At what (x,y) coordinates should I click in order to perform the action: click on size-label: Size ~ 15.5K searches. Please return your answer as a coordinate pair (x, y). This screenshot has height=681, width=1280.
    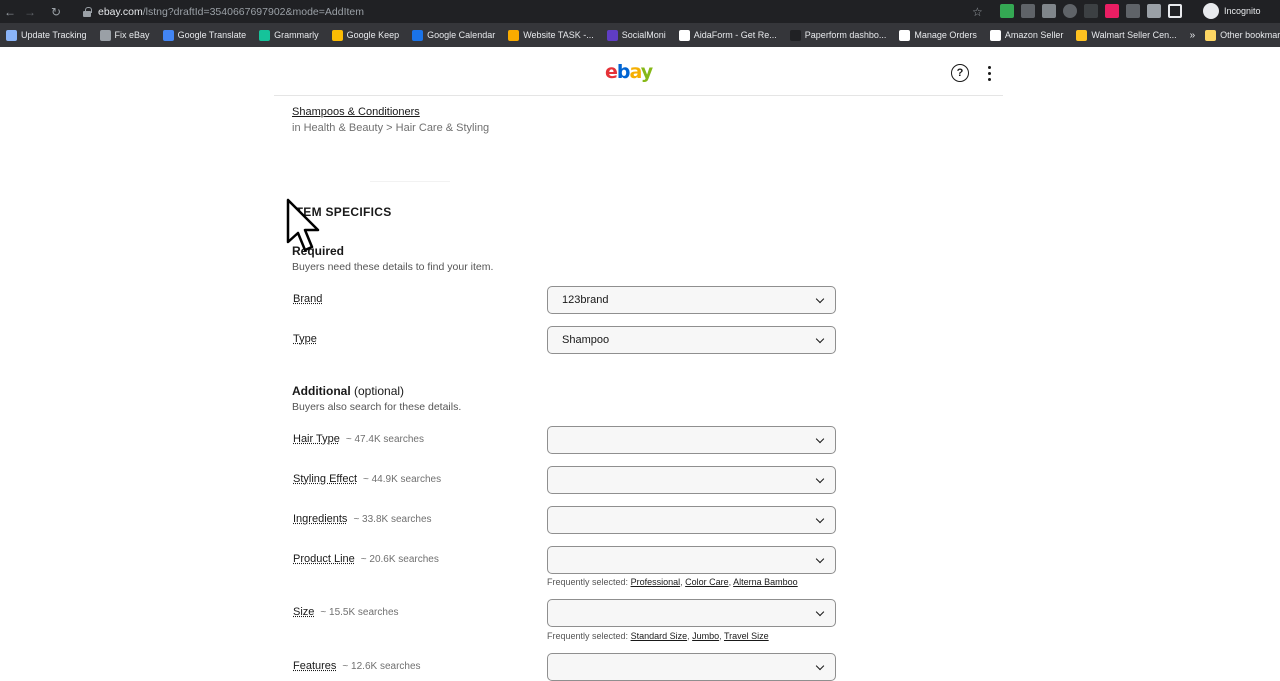
    Looking at the image, I should click on (346, 612).